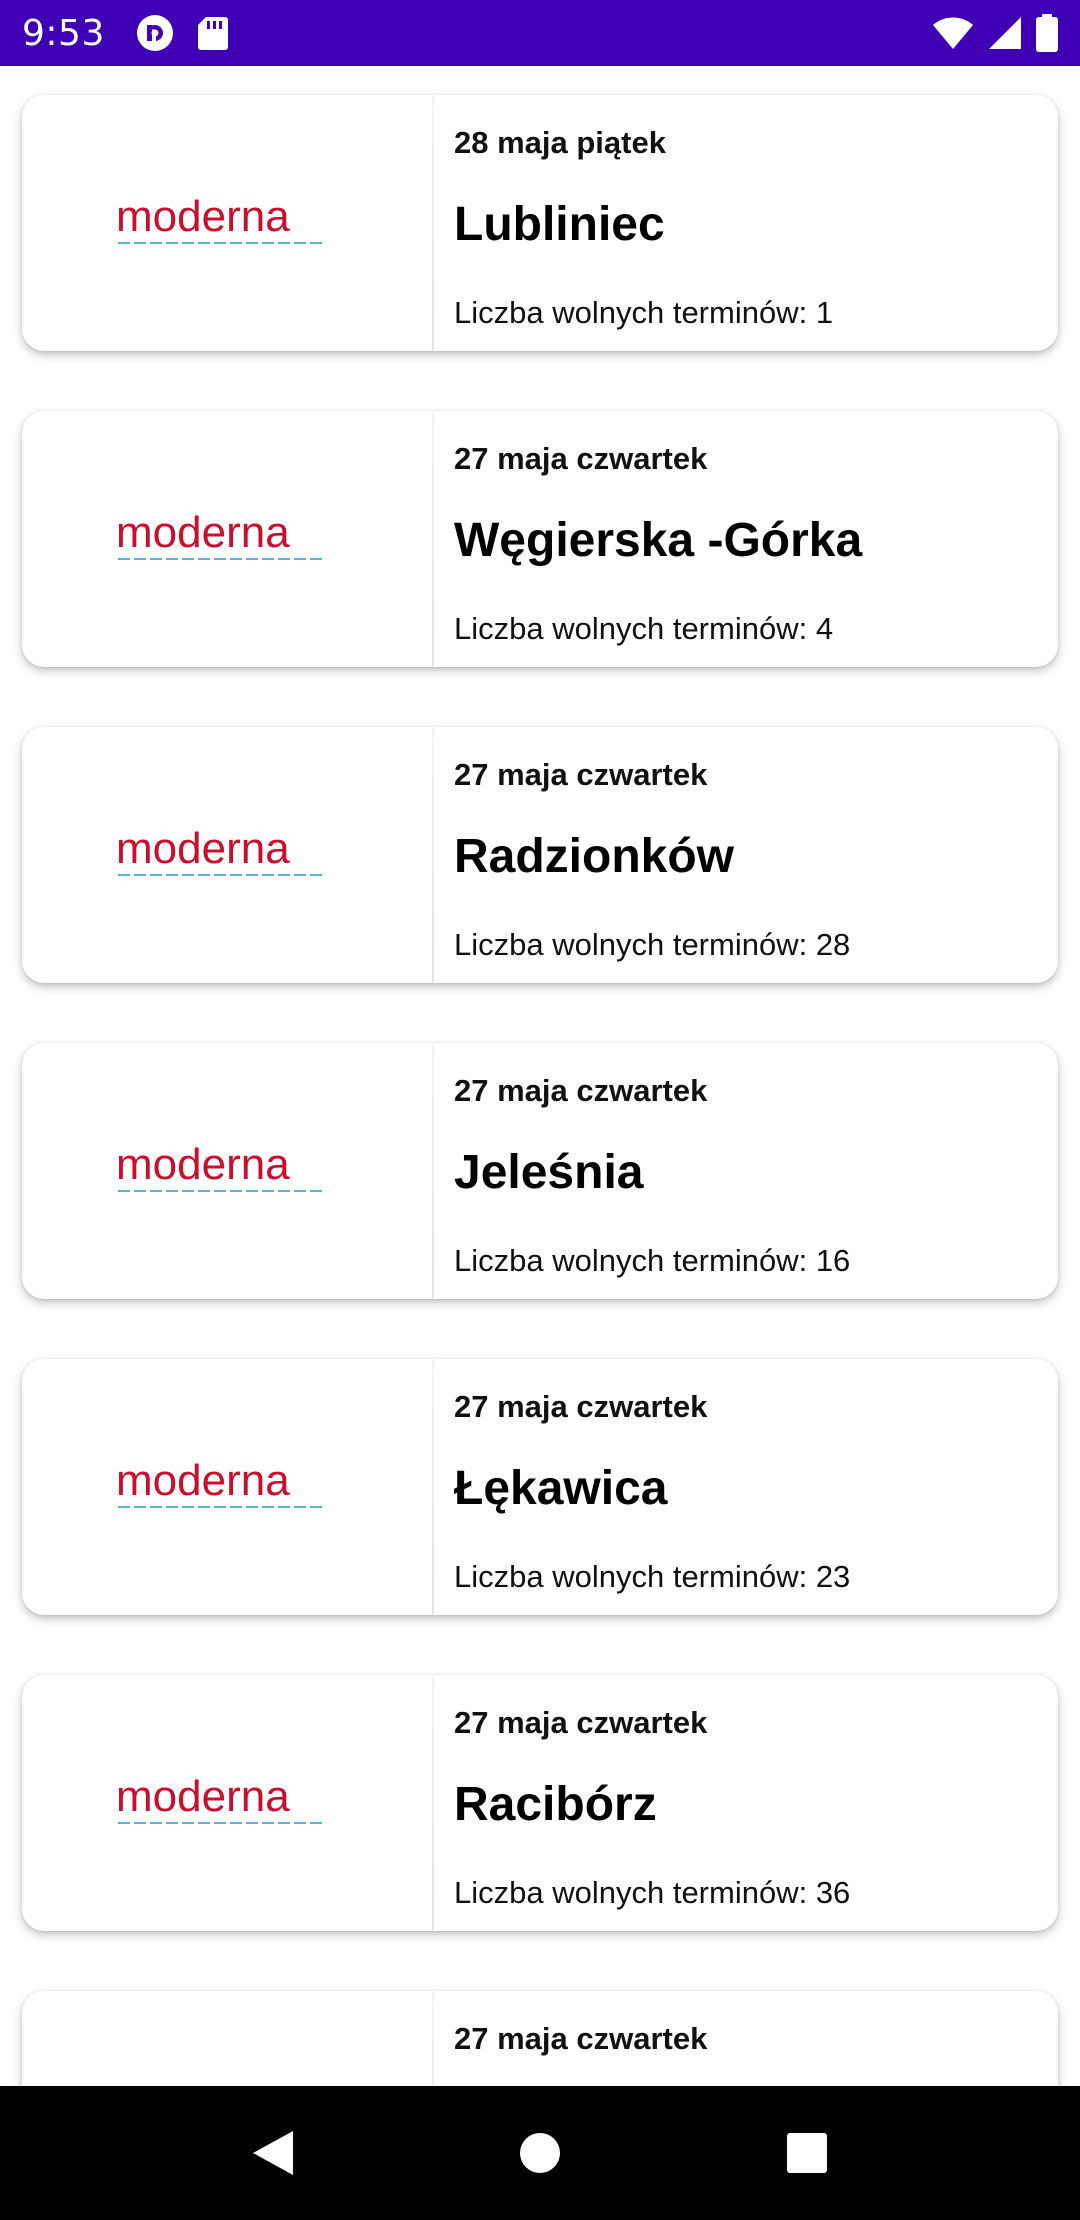 This screenshot has width=1080, height=2220. What do you see at coordinates (559, 224) in the screenshot?
I see `card-city: Lubliniec` at bounding box center [559, 224].